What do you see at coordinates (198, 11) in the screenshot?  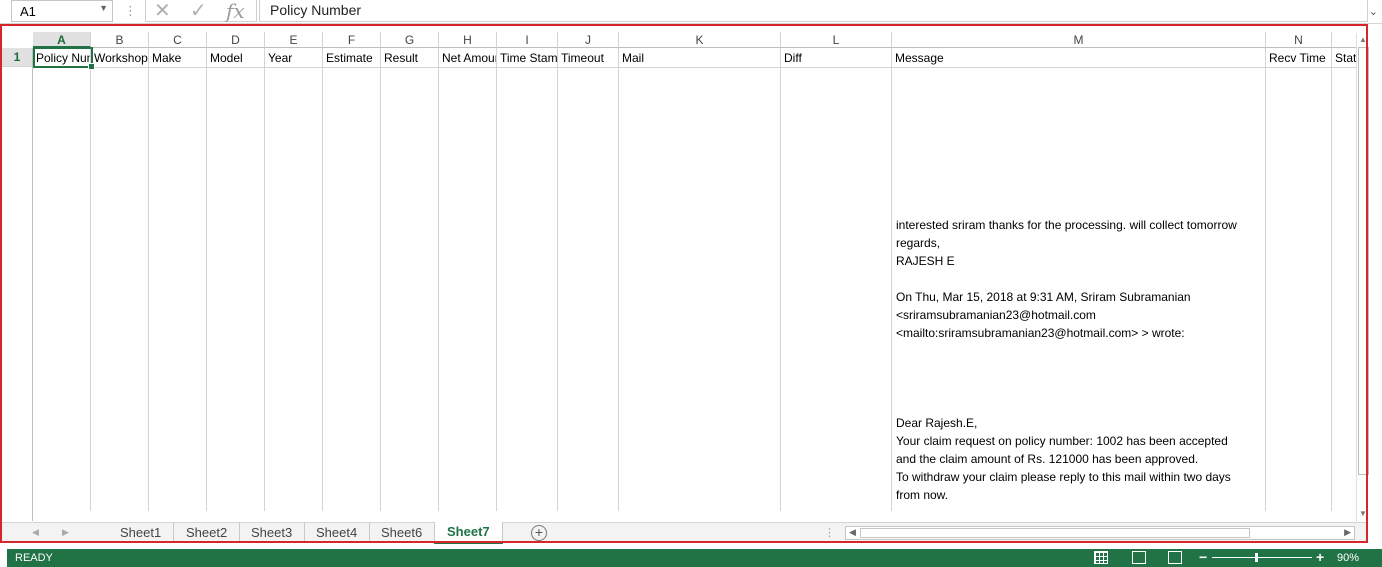 I see `enter-icon: ✓` at bounding box center [198, 11].